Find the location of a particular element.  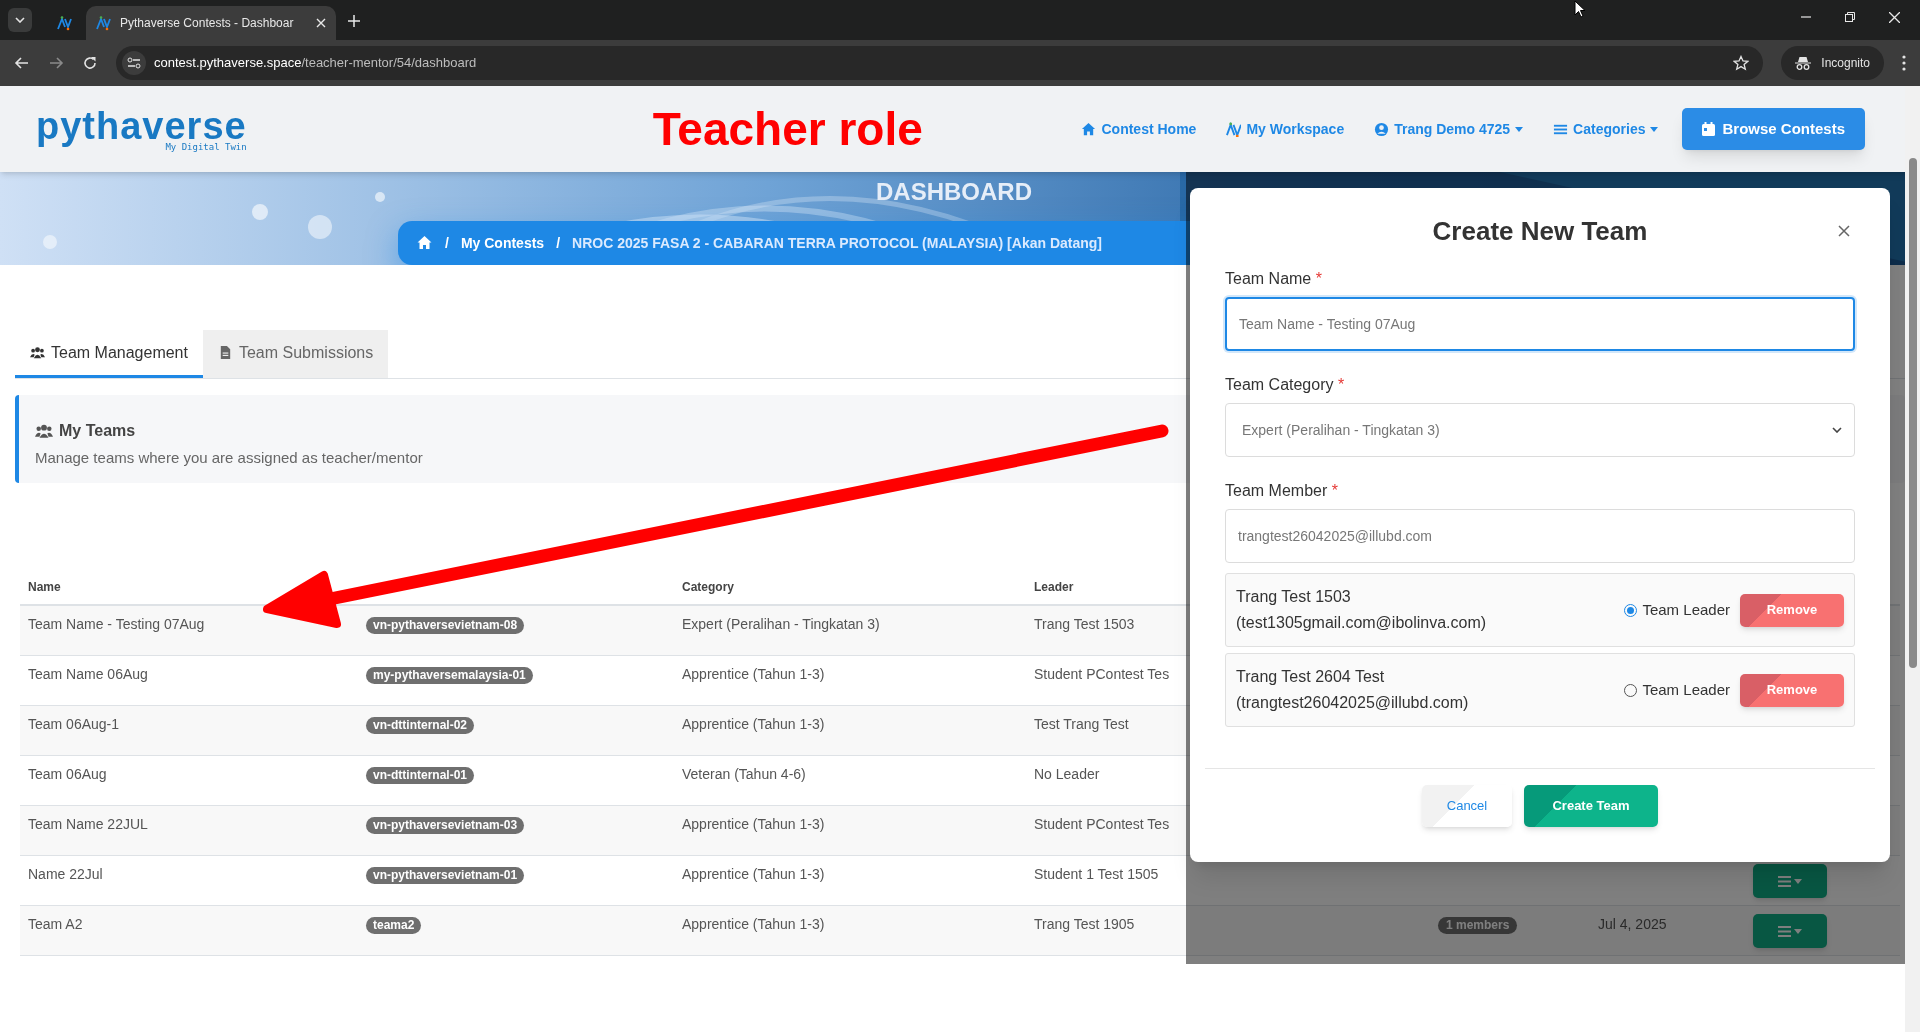

field-label: Team Category * is located at coordinates (1285, 385).